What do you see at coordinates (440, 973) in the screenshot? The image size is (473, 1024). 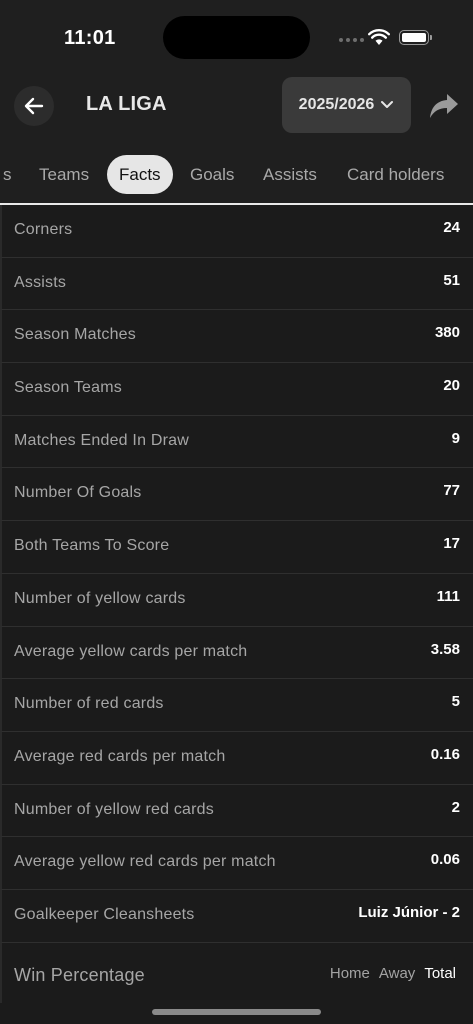 I see `win-total-option: Total` at bounding box center [440, 973].